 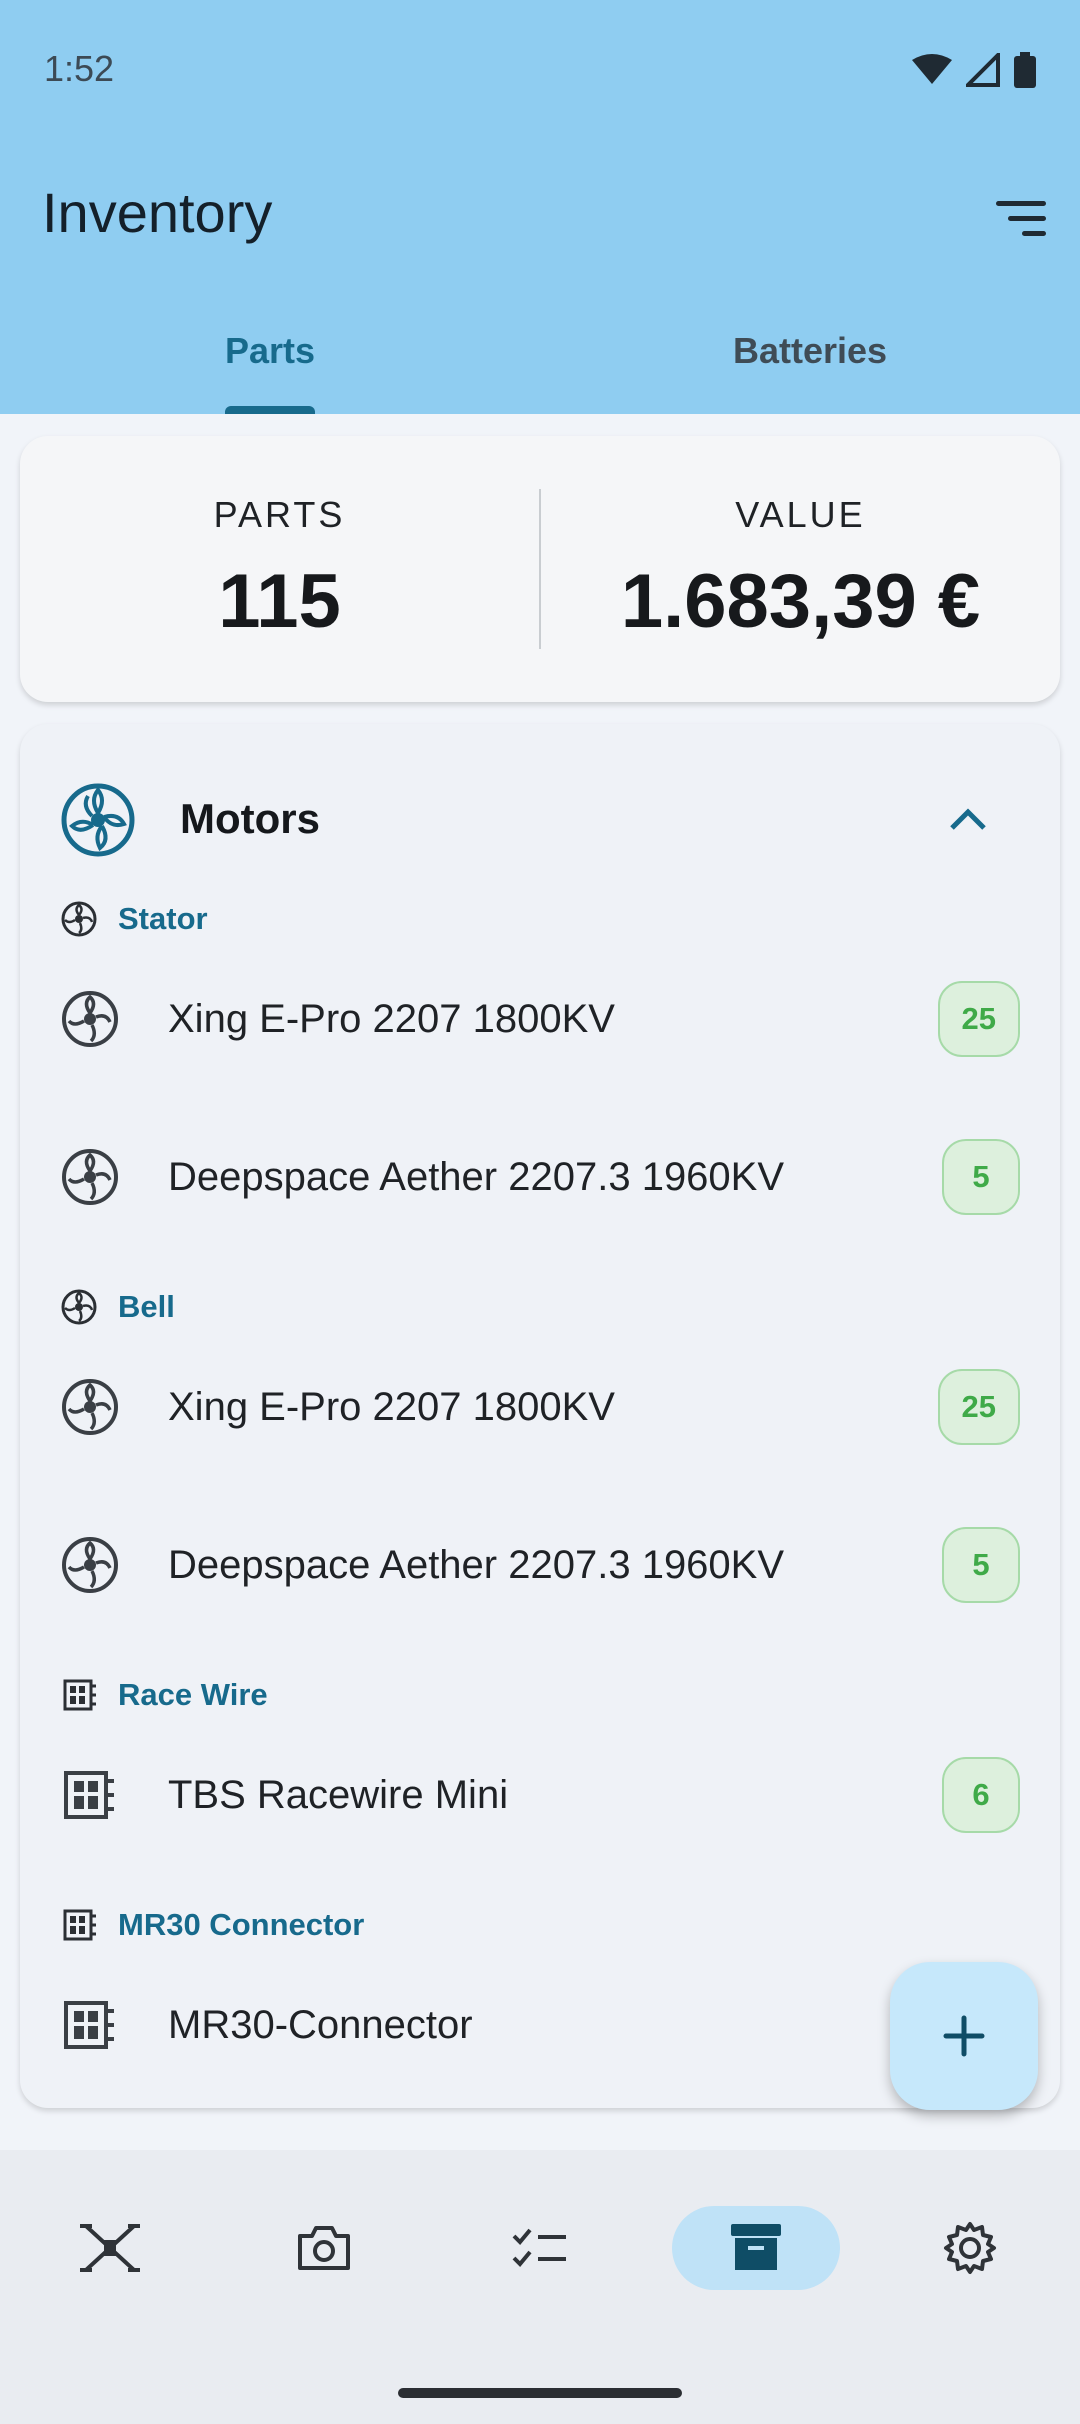 I want to click on status-time: 1:52, so click(x=79, y=68).